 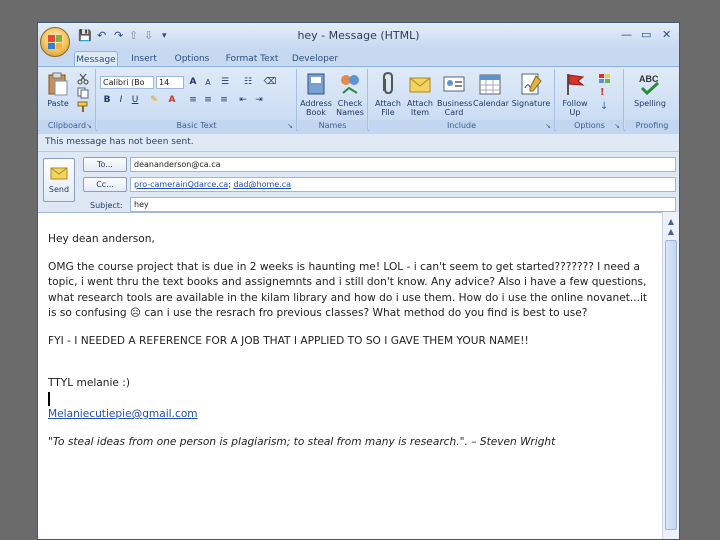 What do you see at coordinates (58, 103) in the screenshot?
I see `paste-label: Paste` at bounding box center [58, 103].